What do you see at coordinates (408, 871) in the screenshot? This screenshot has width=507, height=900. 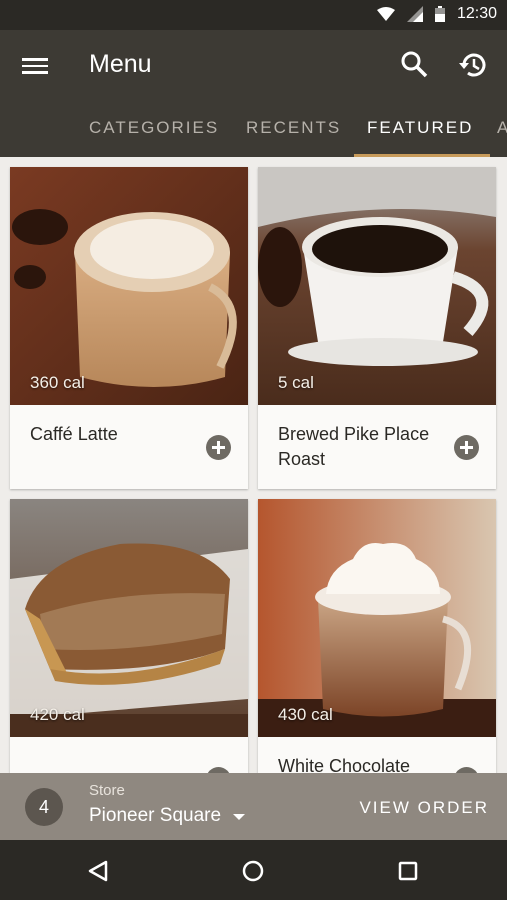 I see `recents-icon` at bounding box center [408, 871].